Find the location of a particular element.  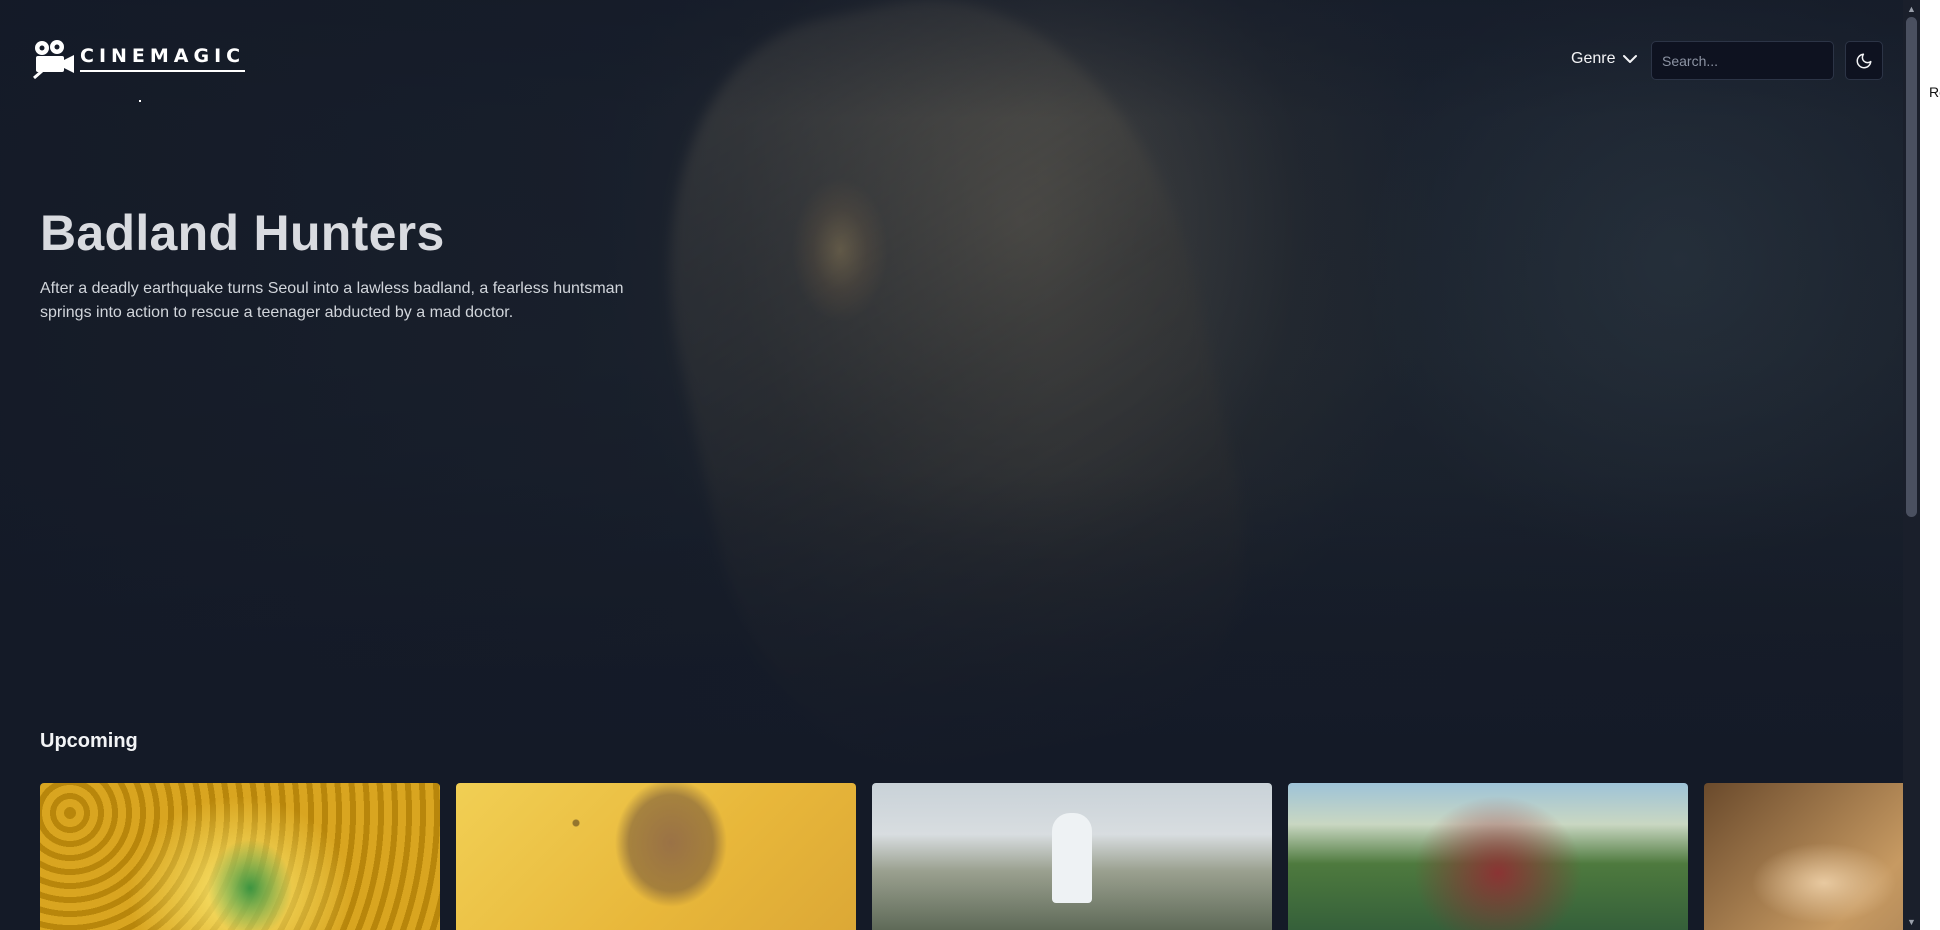

chevron-down-icon is located at coordinates (1630, 59).